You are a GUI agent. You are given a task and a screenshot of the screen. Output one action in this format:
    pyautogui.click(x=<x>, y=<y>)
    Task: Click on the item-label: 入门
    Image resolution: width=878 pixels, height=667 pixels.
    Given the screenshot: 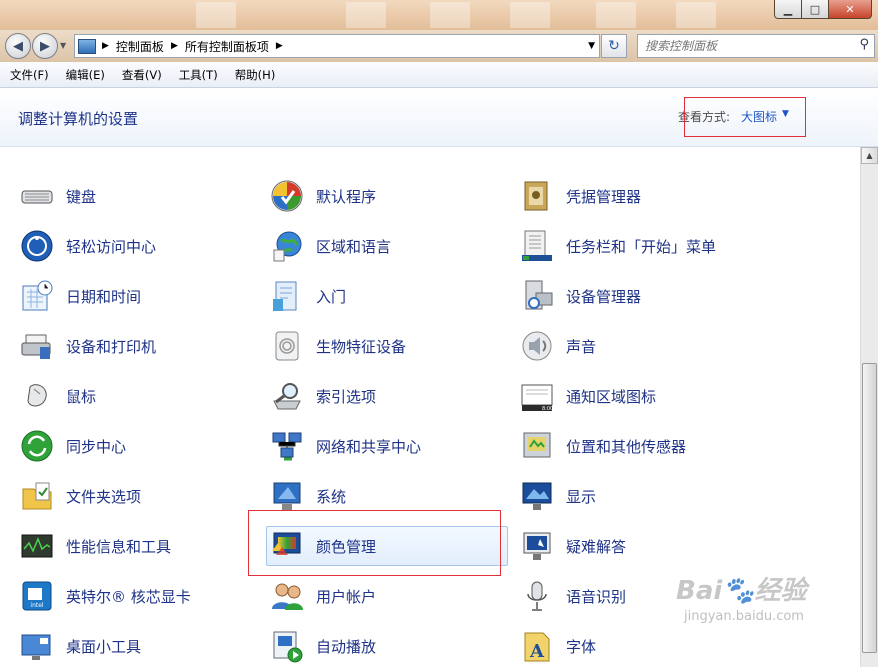 What is the action you would take?
    pyautogui.click(x=331, y=296)
    